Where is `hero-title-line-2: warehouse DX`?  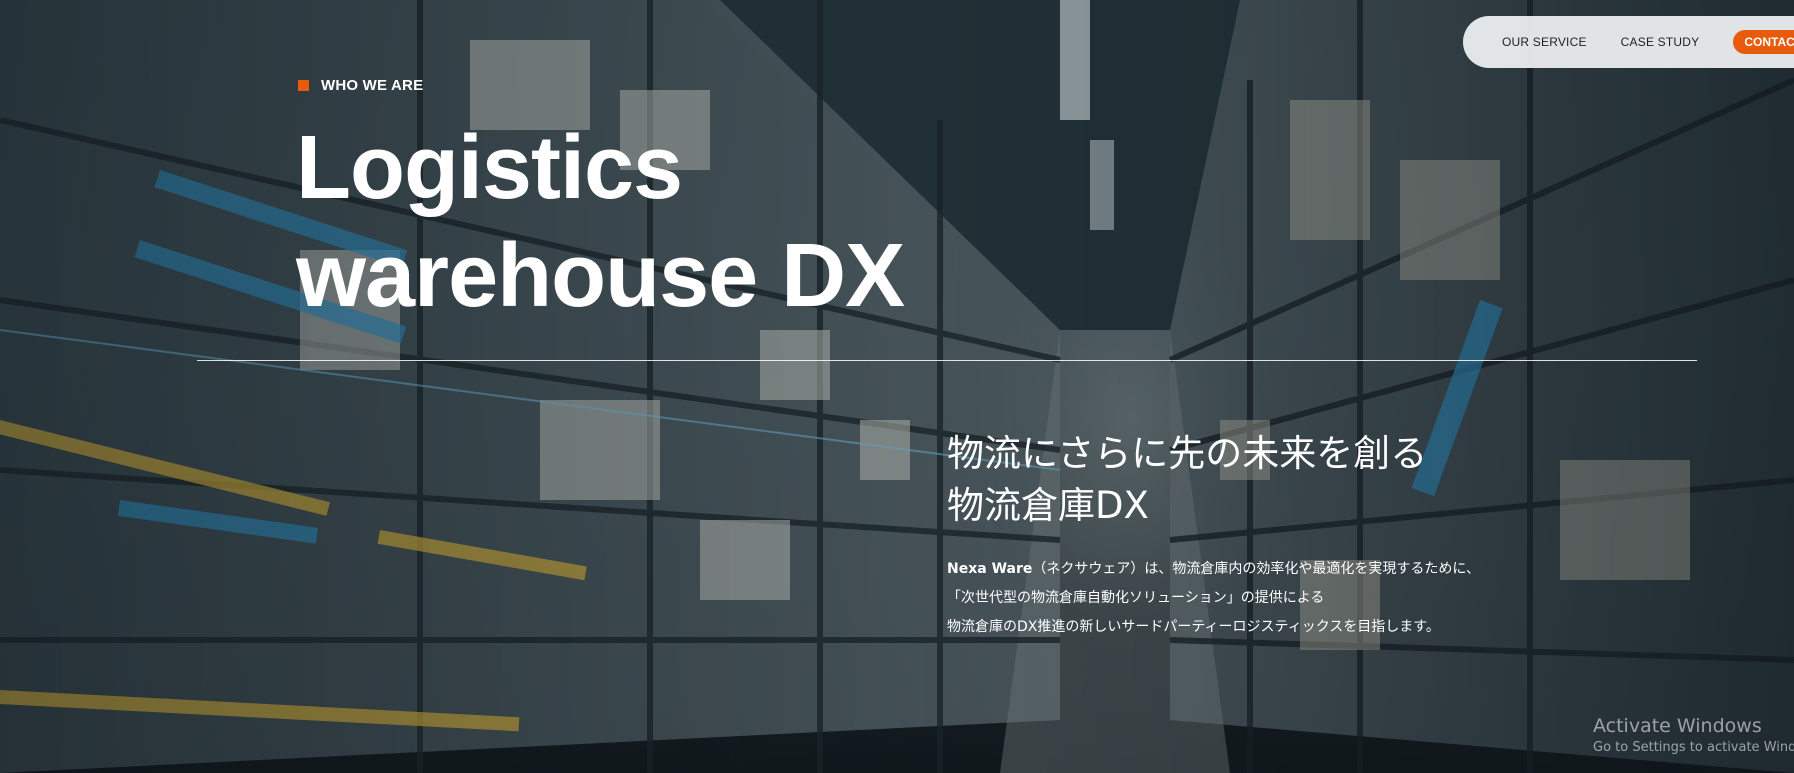 hero-title-line-2: warehouse DX is located at coordinates (600, 276).